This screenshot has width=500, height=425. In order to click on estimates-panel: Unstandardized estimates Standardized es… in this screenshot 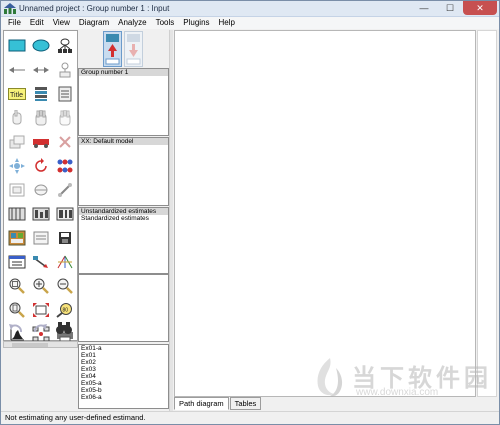, I will do `click(123, 240)`.